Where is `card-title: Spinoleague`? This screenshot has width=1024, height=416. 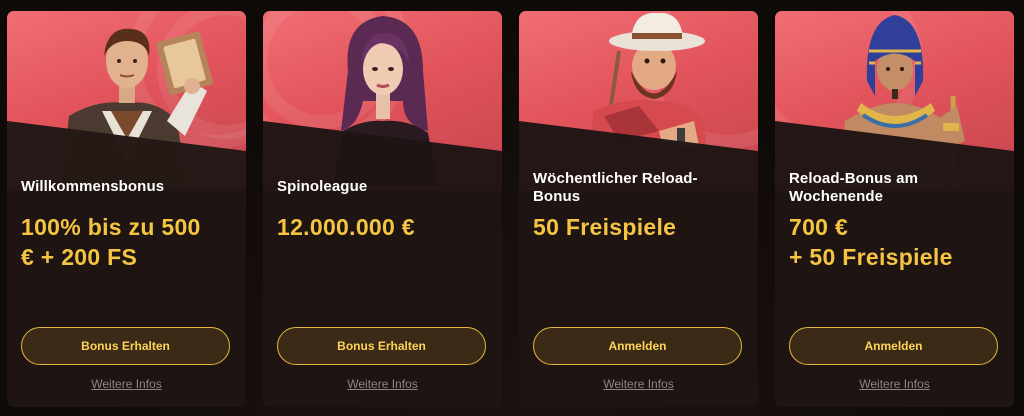
card-title: Spinoleague is located at coordinates (322, 186).